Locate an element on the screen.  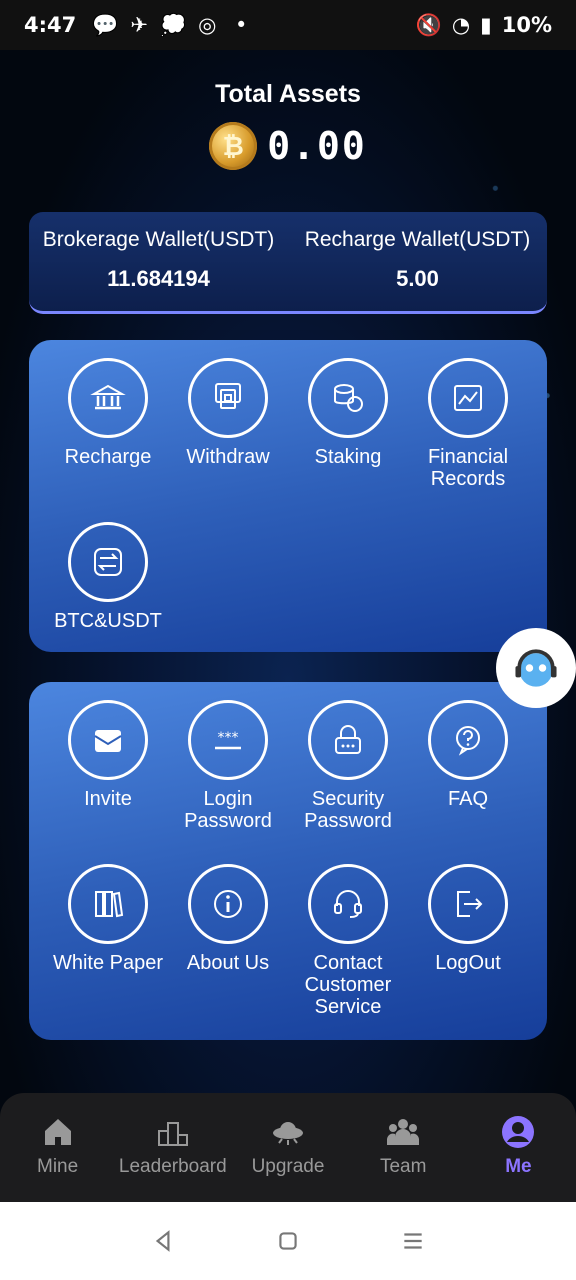
tab-upgrade: Upgrade is located at coordinates (287, 1147).